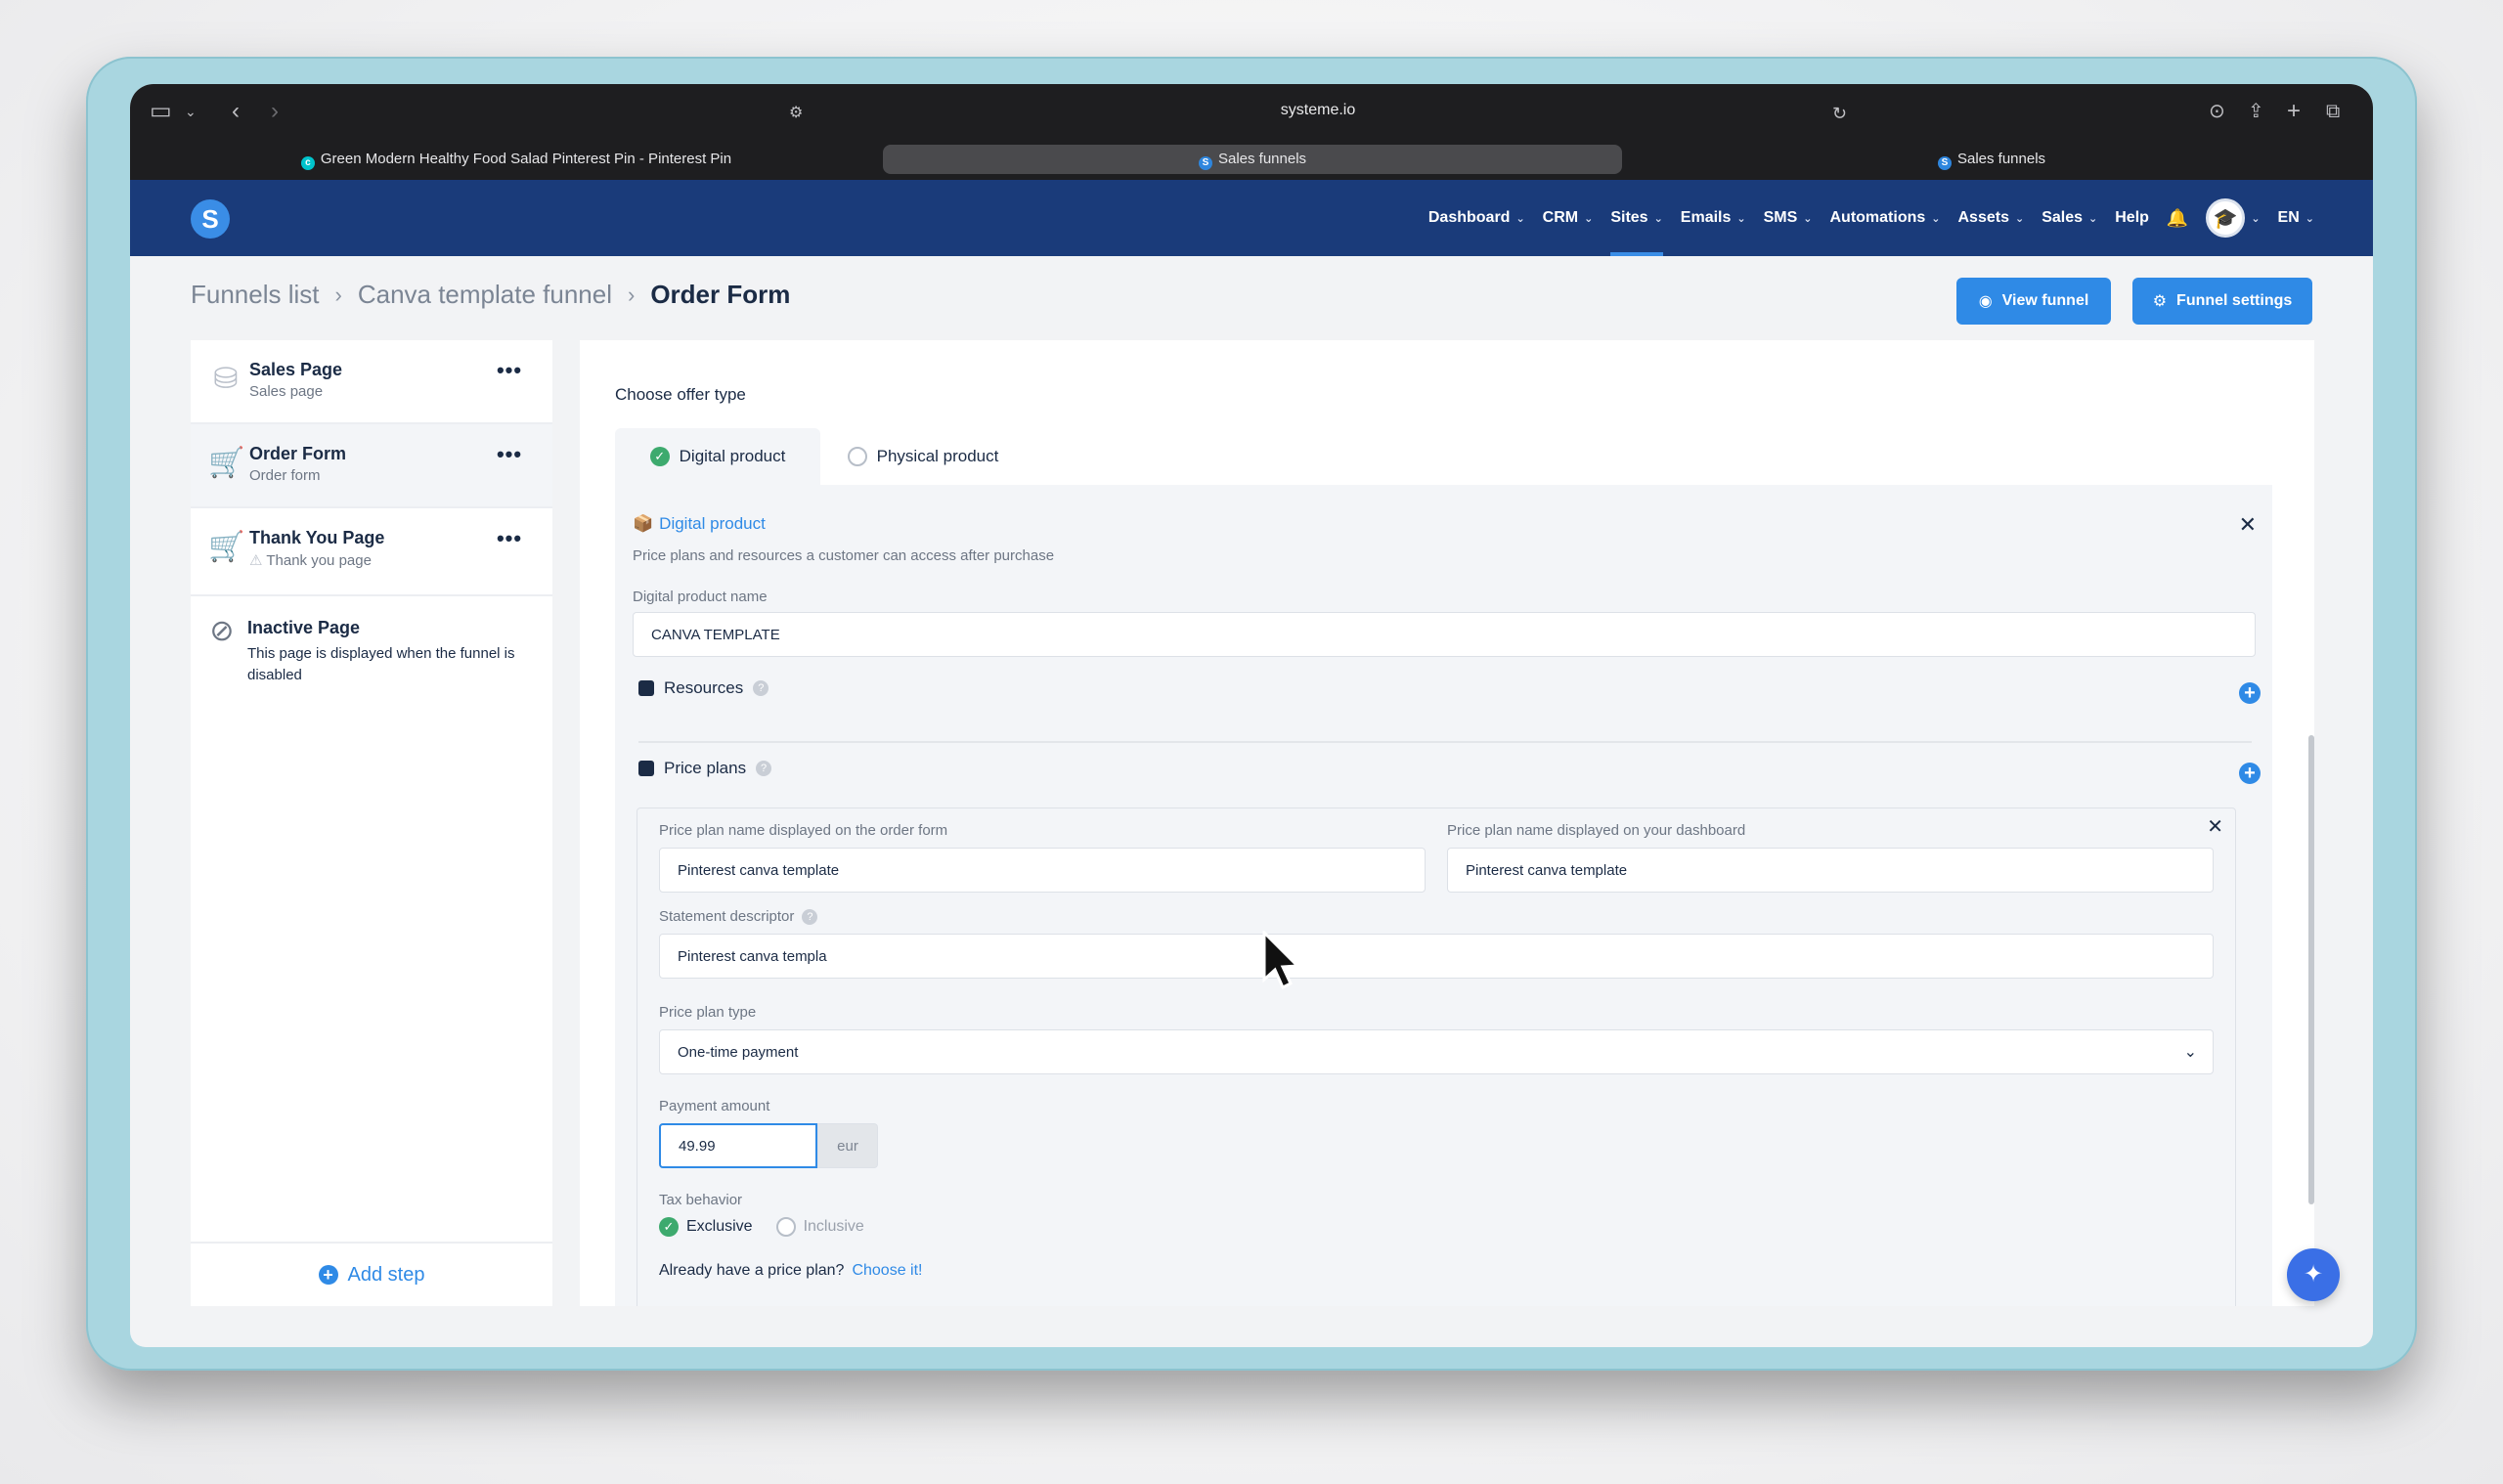  What do you see at coordinates (275, 111) in the screenshot?
I see `forward-icon: ›` at bounding box center [275, 111].